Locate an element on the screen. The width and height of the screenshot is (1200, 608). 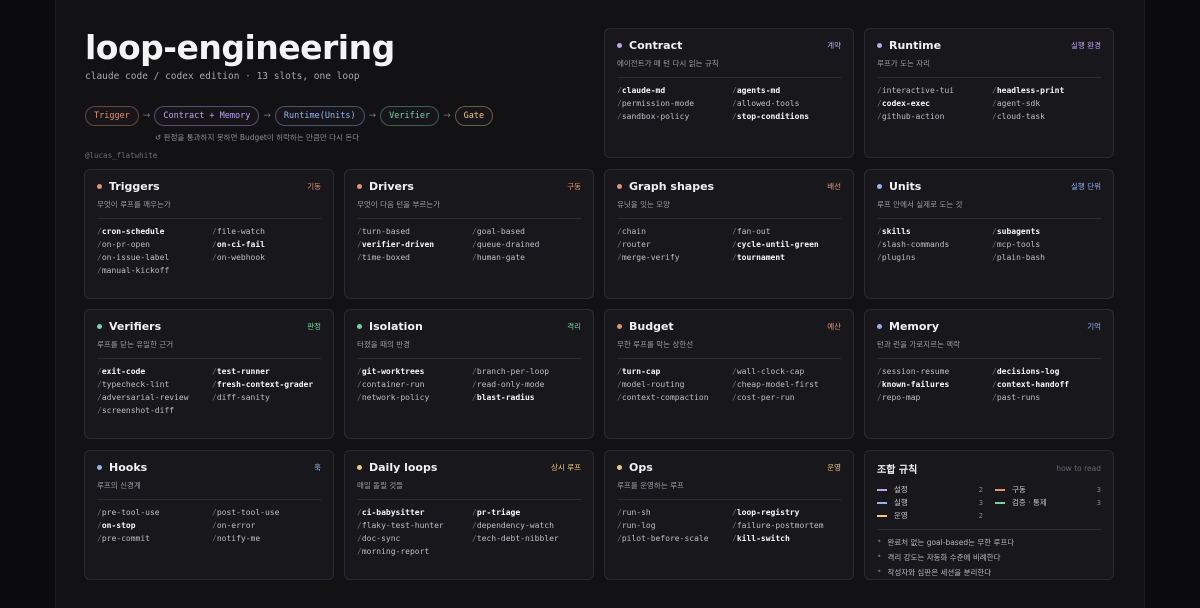
slot-stop-conditions: /stop-conditions is located at coordinates (786, 117).